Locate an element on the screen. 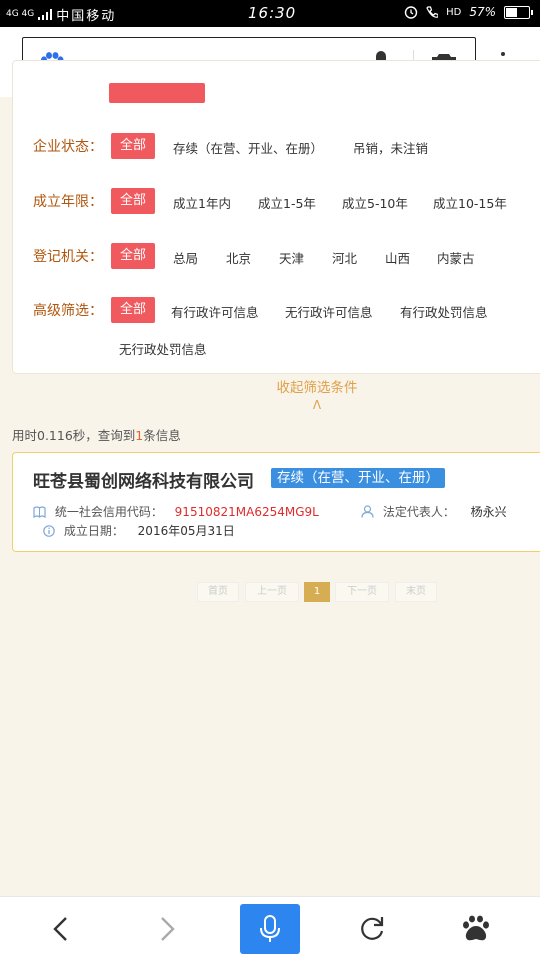 This screenshot has width=540, height=961. info-icon is located at coordinates (49, 531).